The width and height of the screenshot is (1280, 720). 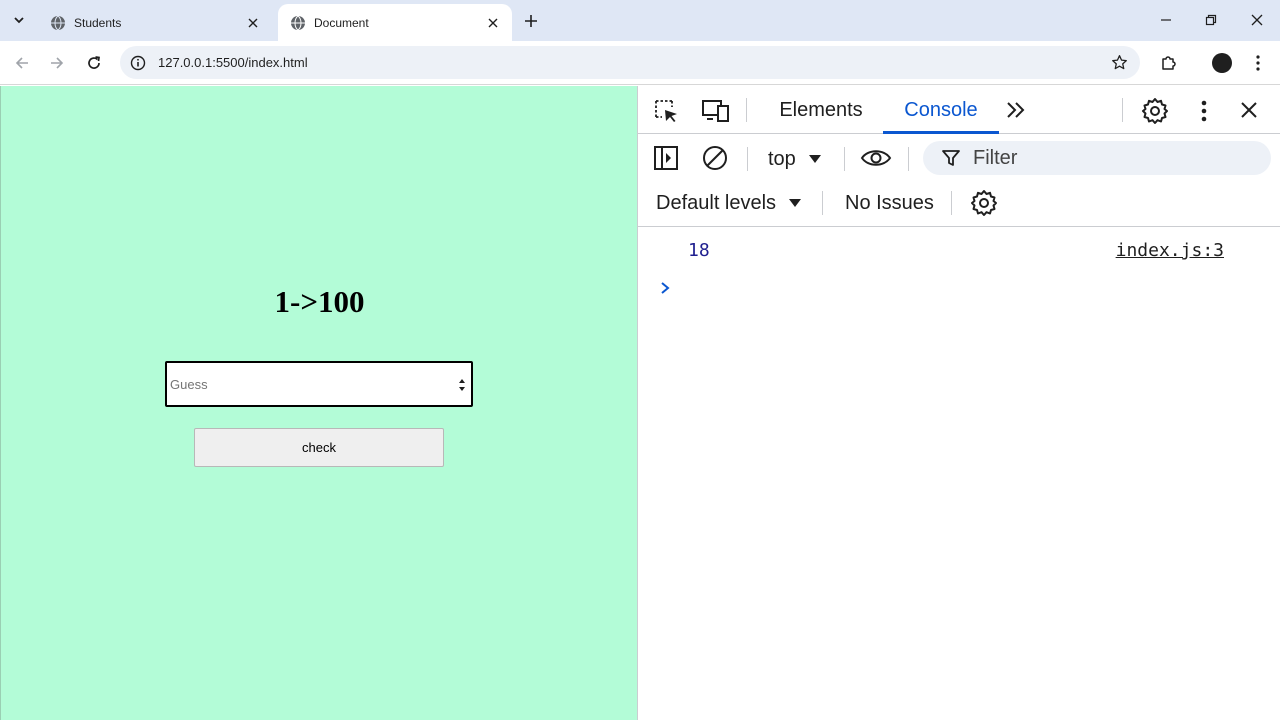 What do you see at coordinates (1170, 250) in the screenshot?
I see `console-message-source-link: index.js:3` at bounding box center [1170, 250].